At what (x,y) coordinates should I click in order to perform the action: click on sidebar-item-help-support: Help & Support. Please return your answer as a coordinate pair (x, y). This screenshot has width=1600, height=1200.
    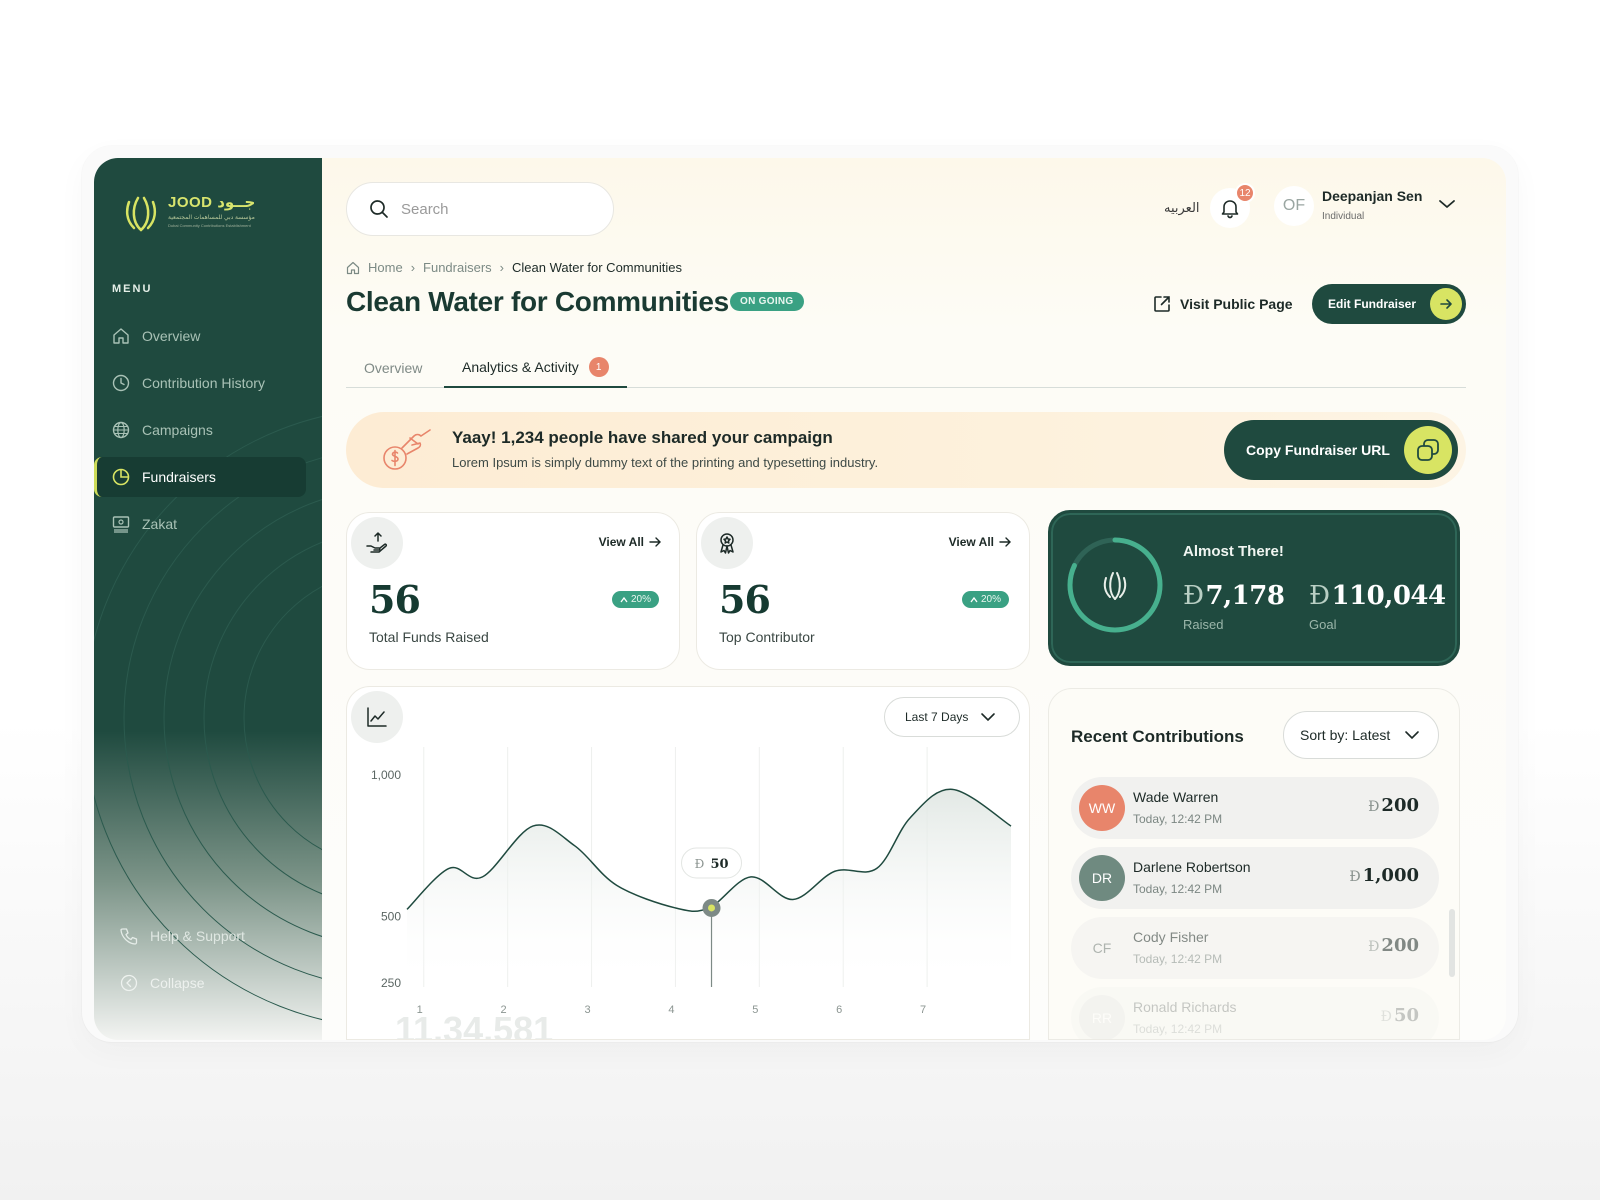
    Looking at the image, I should click on (204, 936).